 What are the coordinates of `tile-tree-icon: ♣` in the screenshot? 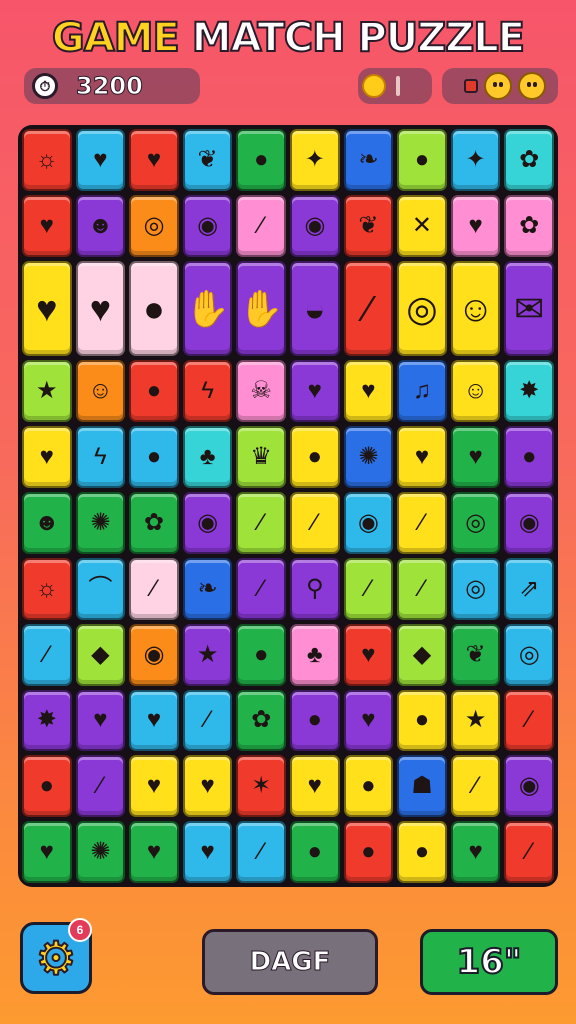 It's located at (207, 457).